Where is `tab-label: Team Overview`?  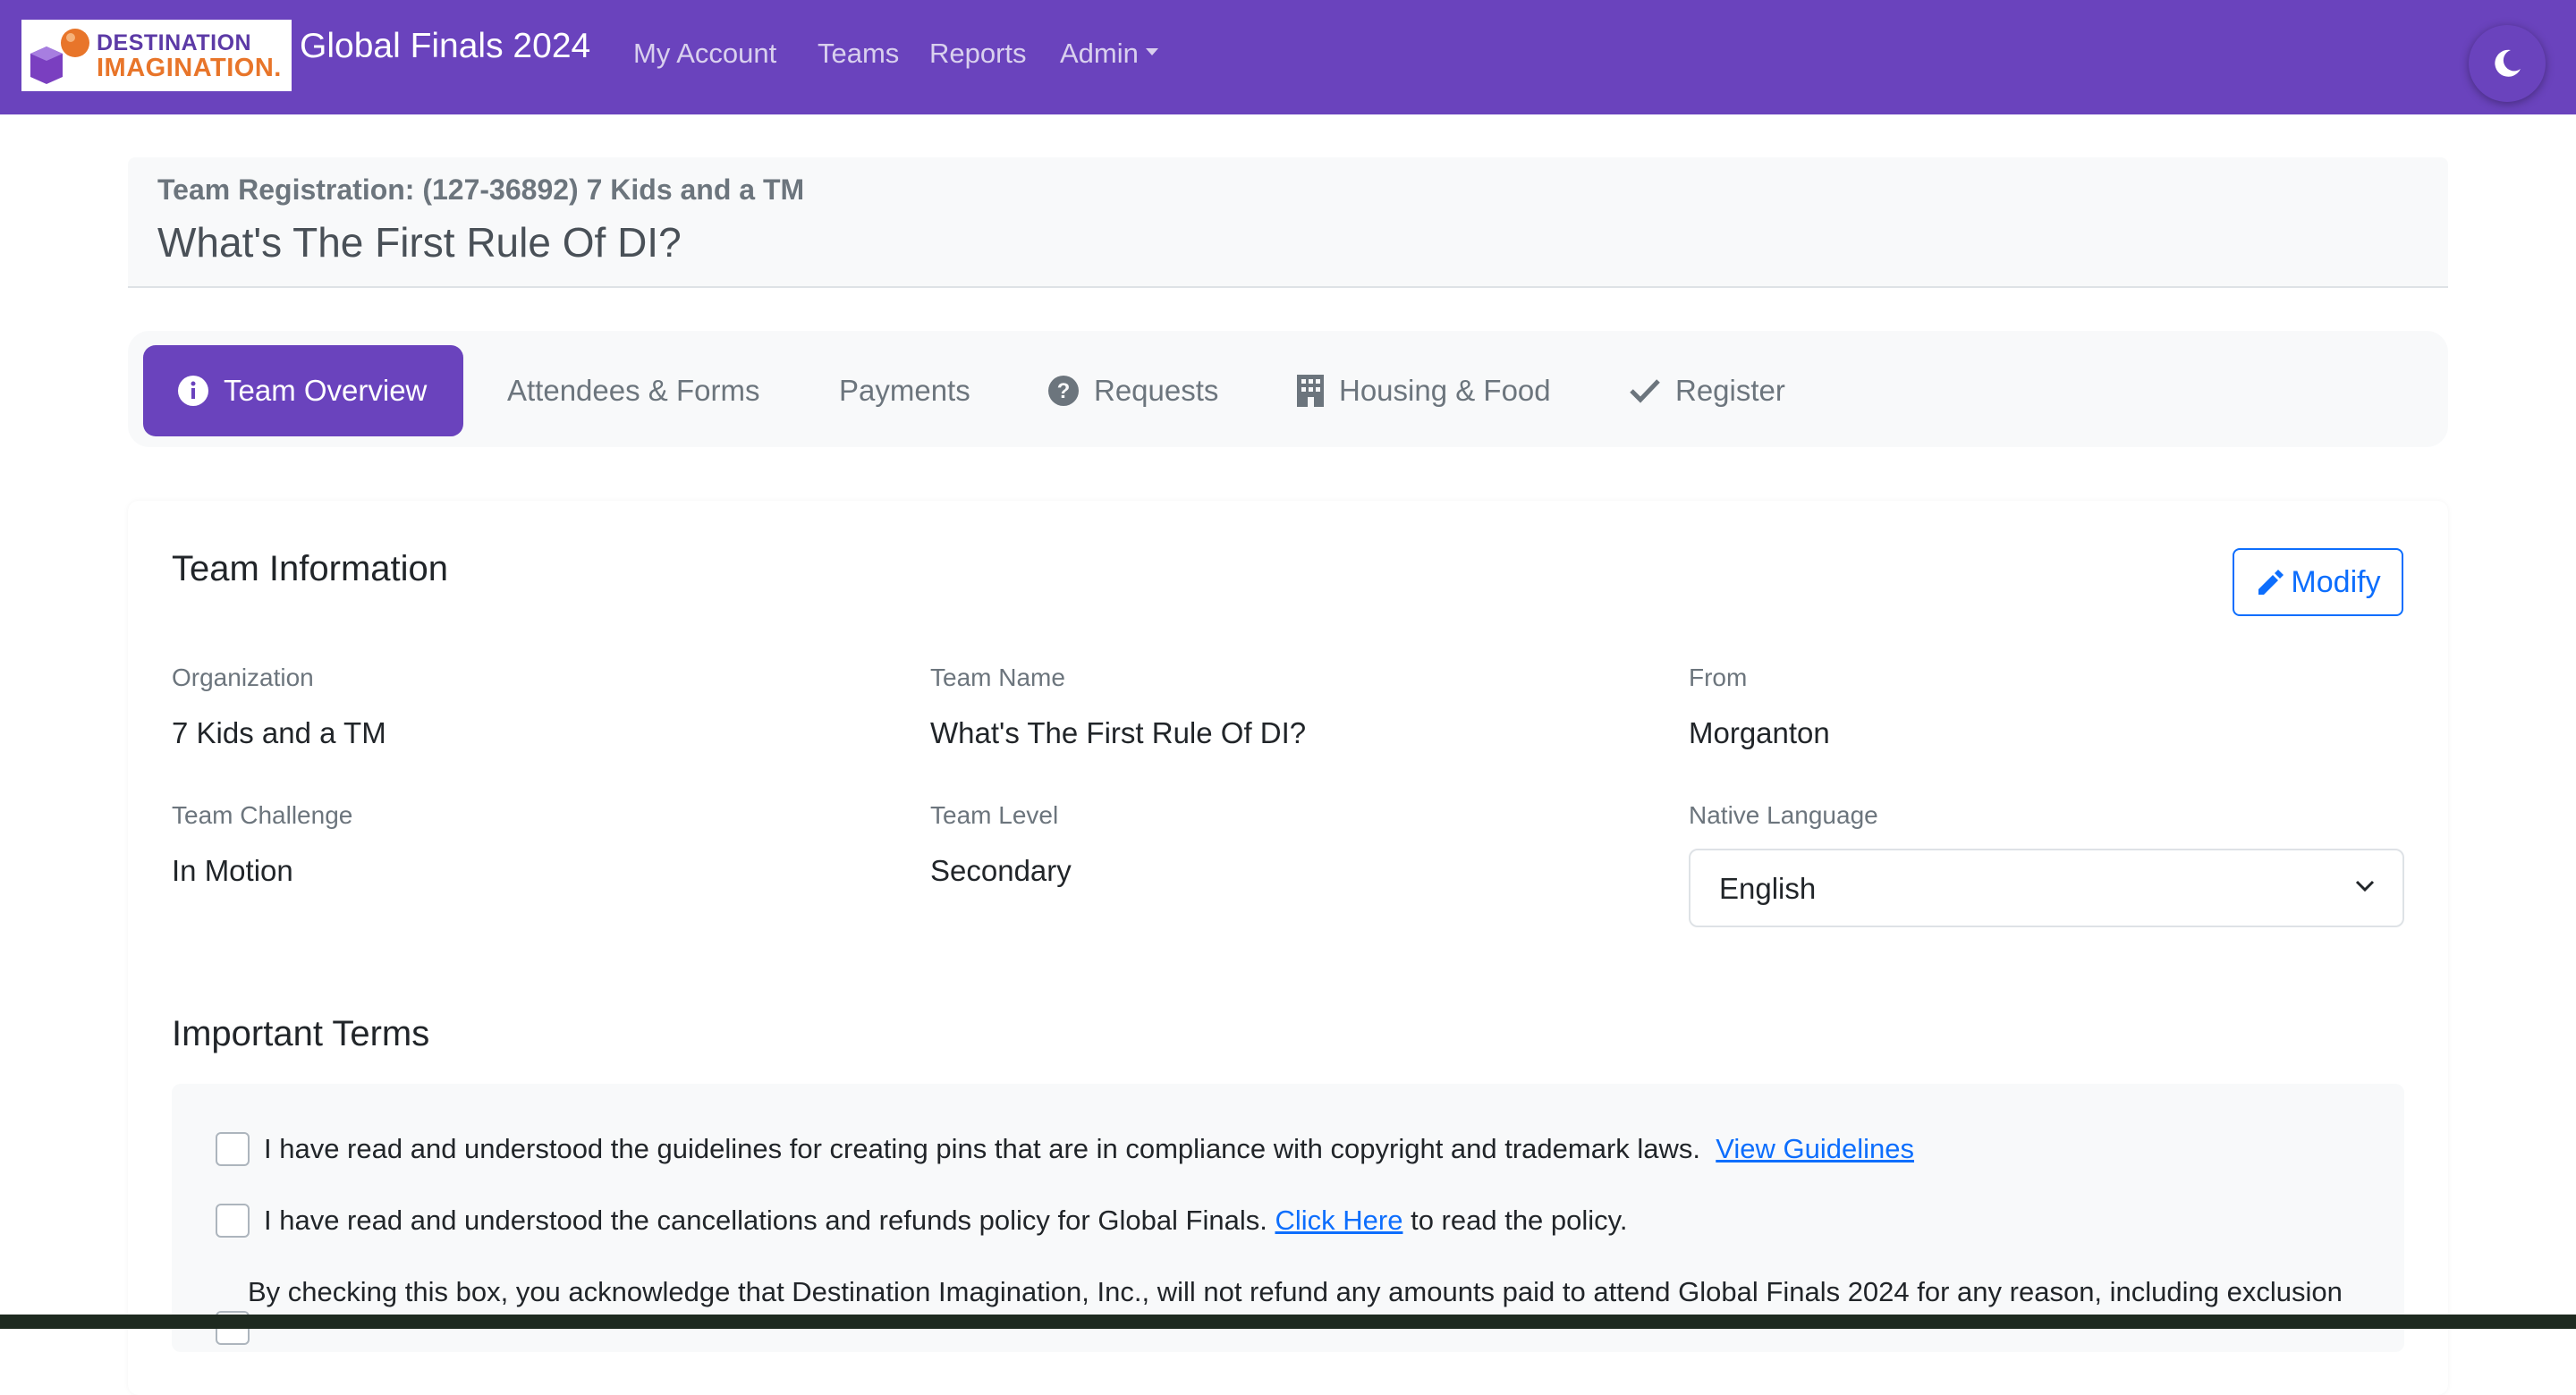
tab-label: Team Overview is located at coordinates (326, 390).